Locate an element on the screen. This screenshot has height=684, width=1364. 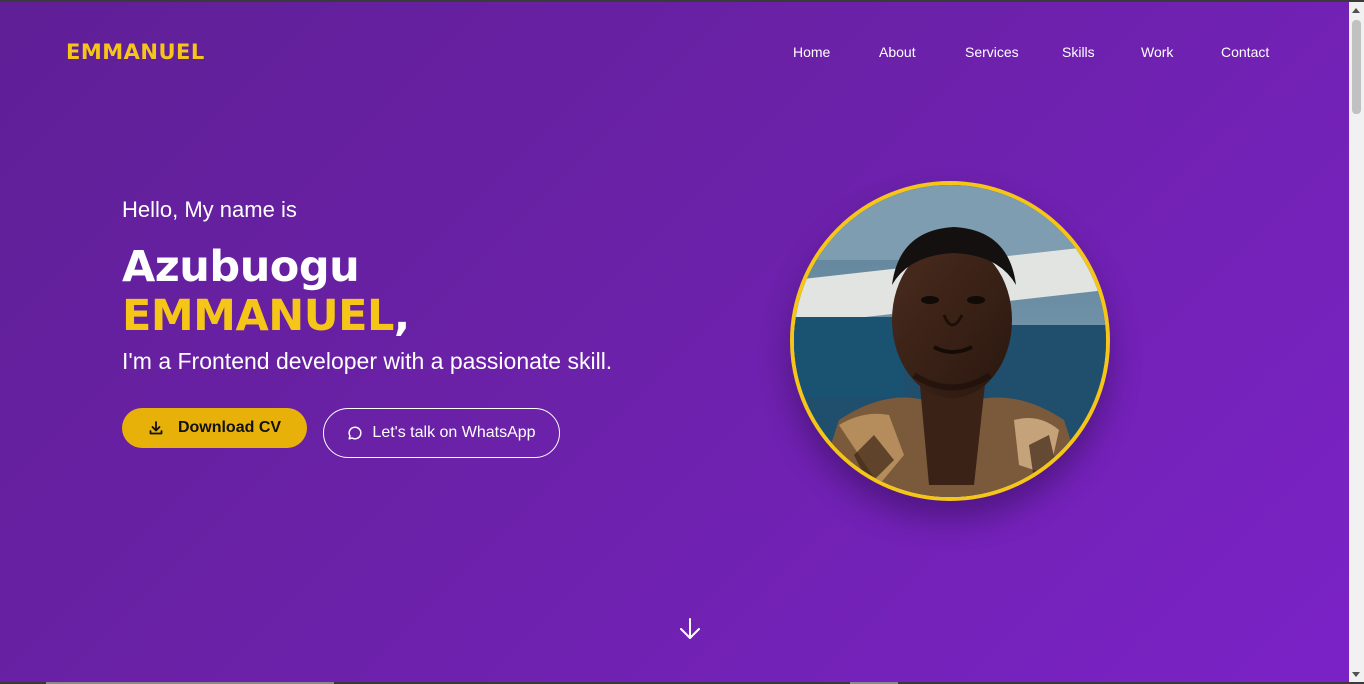
whatsapp-button: Let's talk on WhatsApp is located at coordinates (441, 433).